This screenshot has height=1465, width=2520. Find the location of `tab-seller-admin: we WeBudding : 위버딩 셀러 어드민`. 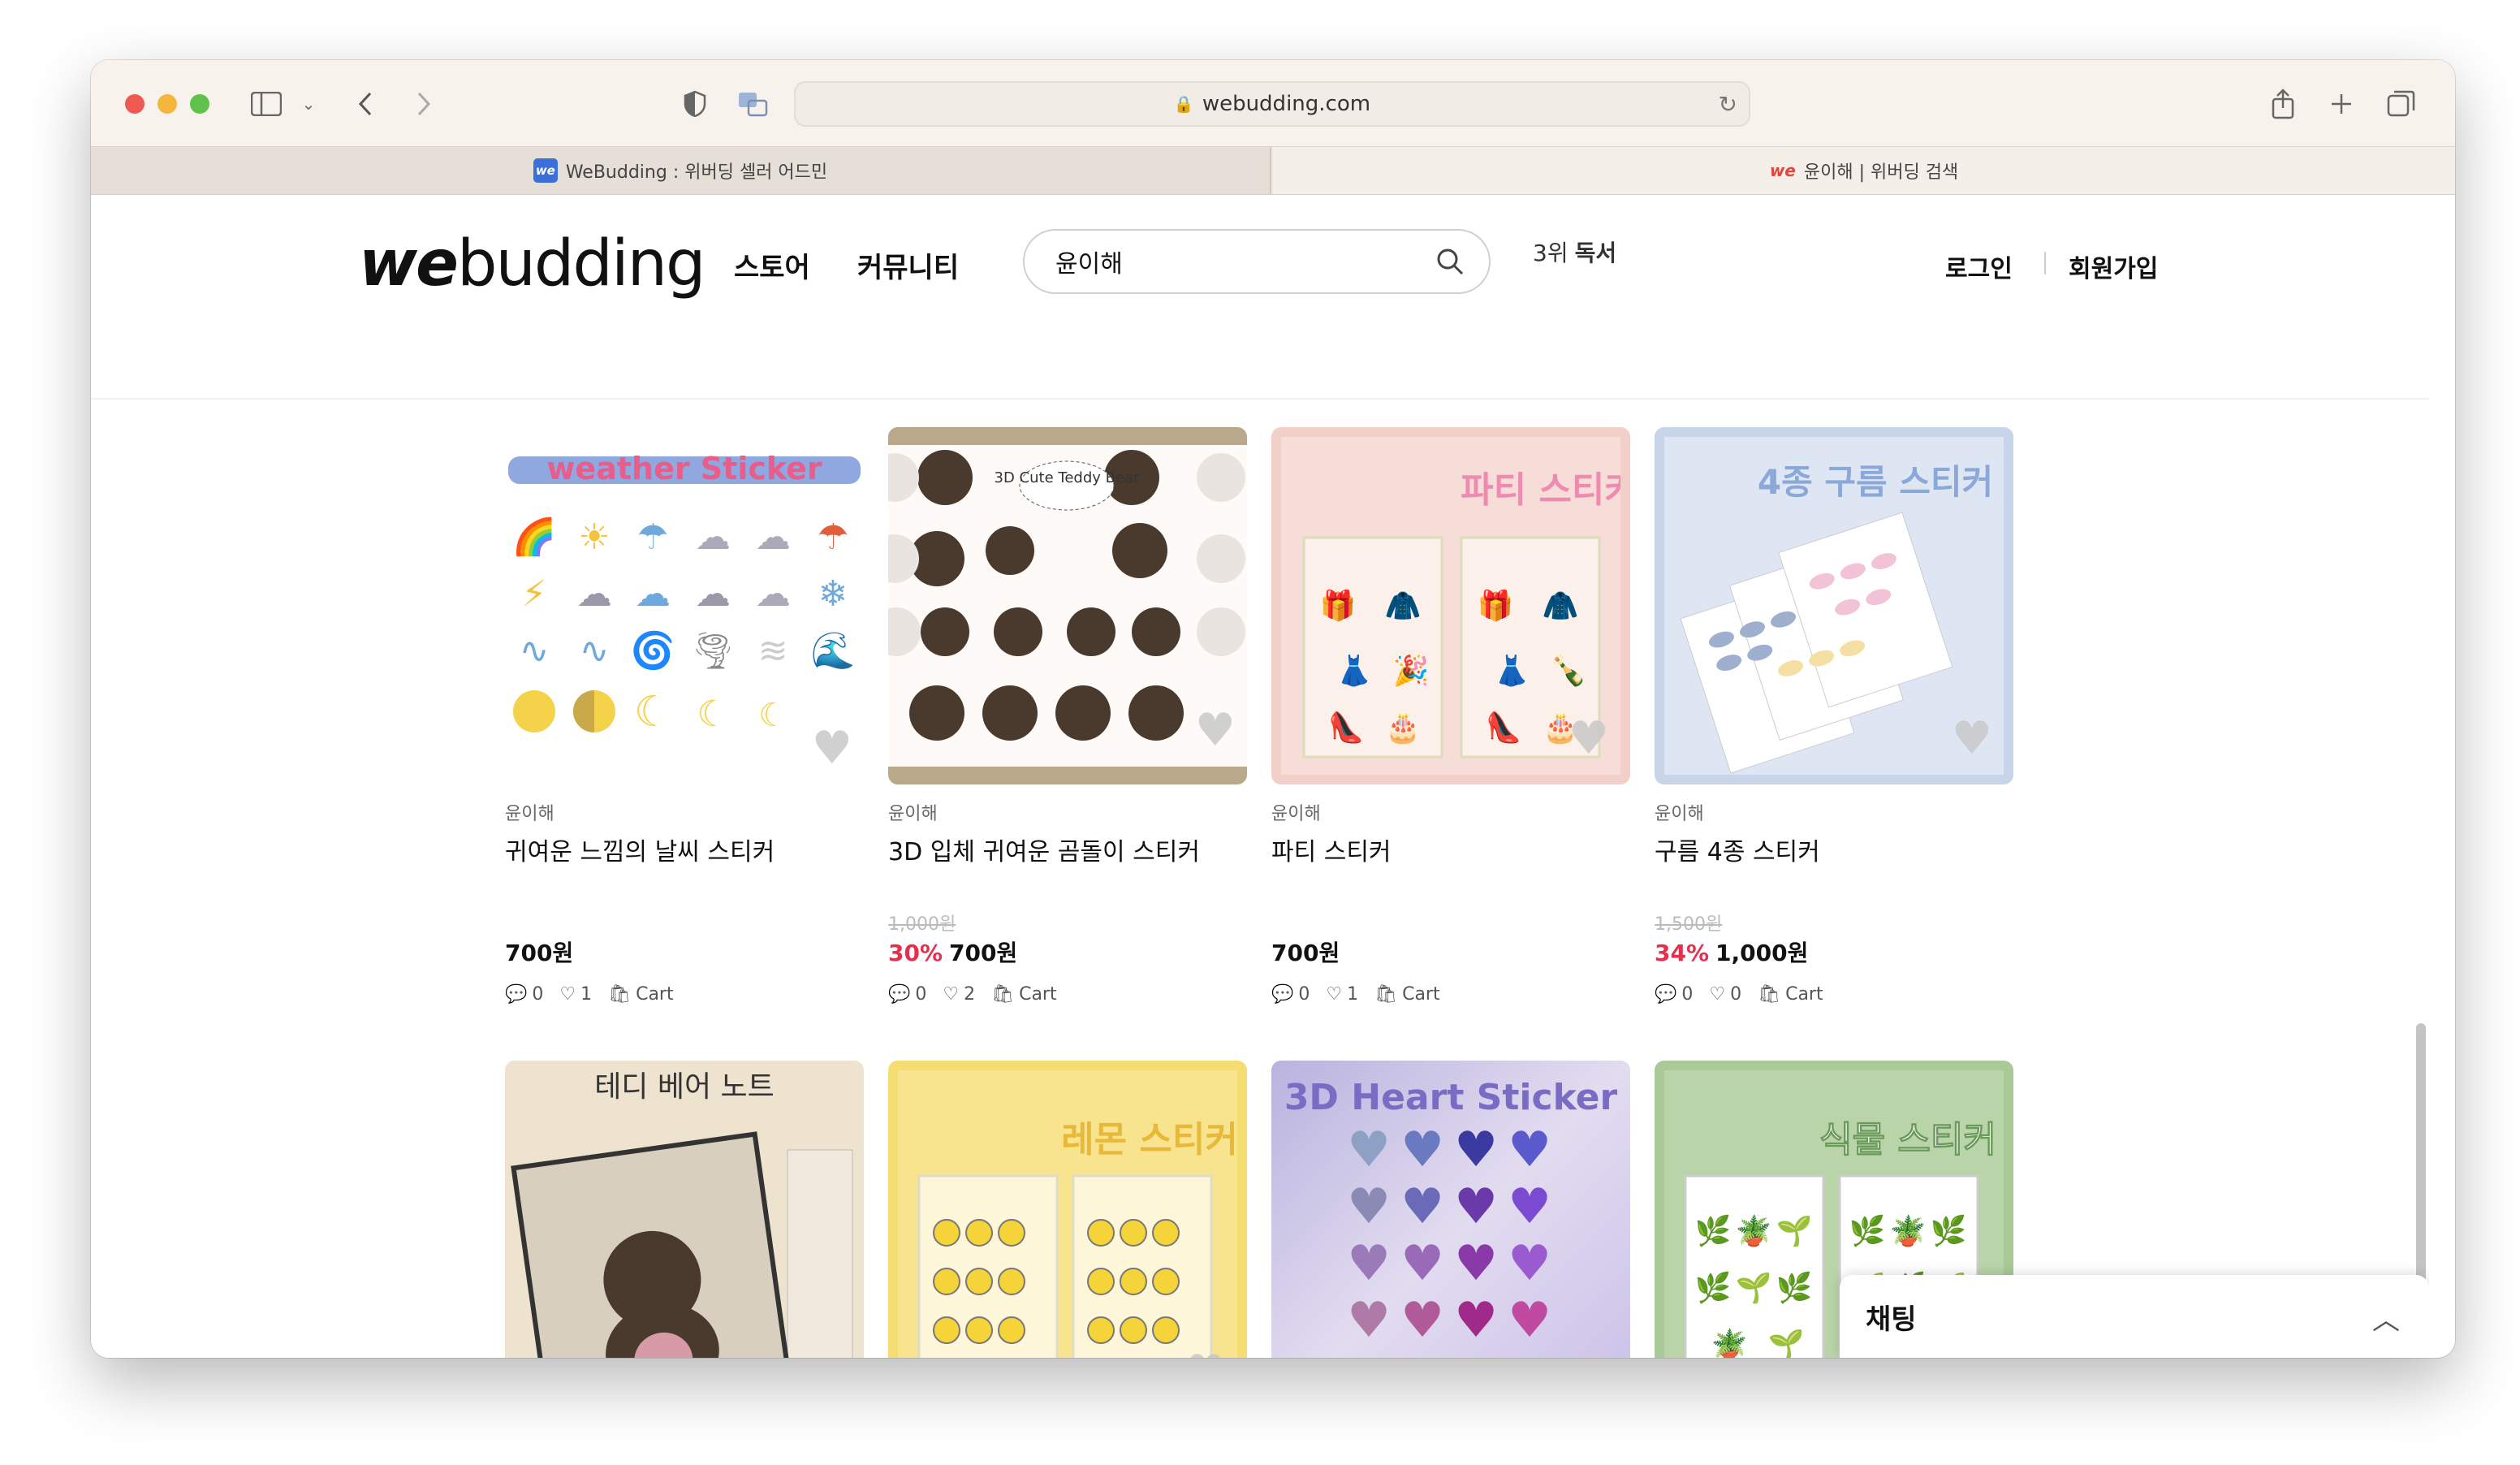

tab-seller-admin: we WeBudding : 위버딩 셀러 어드민 is located at coordinates (681, 170).